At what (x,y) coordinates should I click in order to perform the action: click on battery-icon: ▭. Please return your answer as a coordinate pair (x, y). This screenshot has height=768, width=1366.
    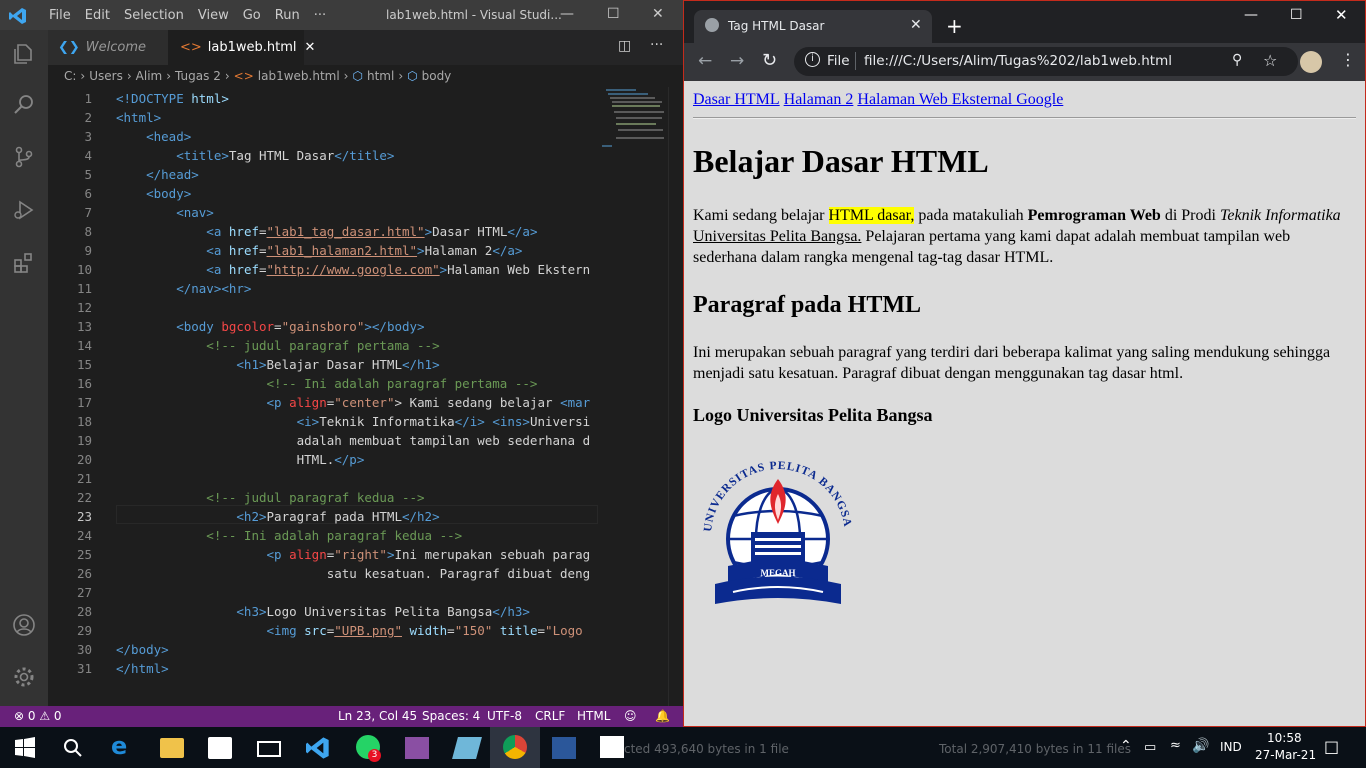
    Looking at the image, I should click on (1150, 747).